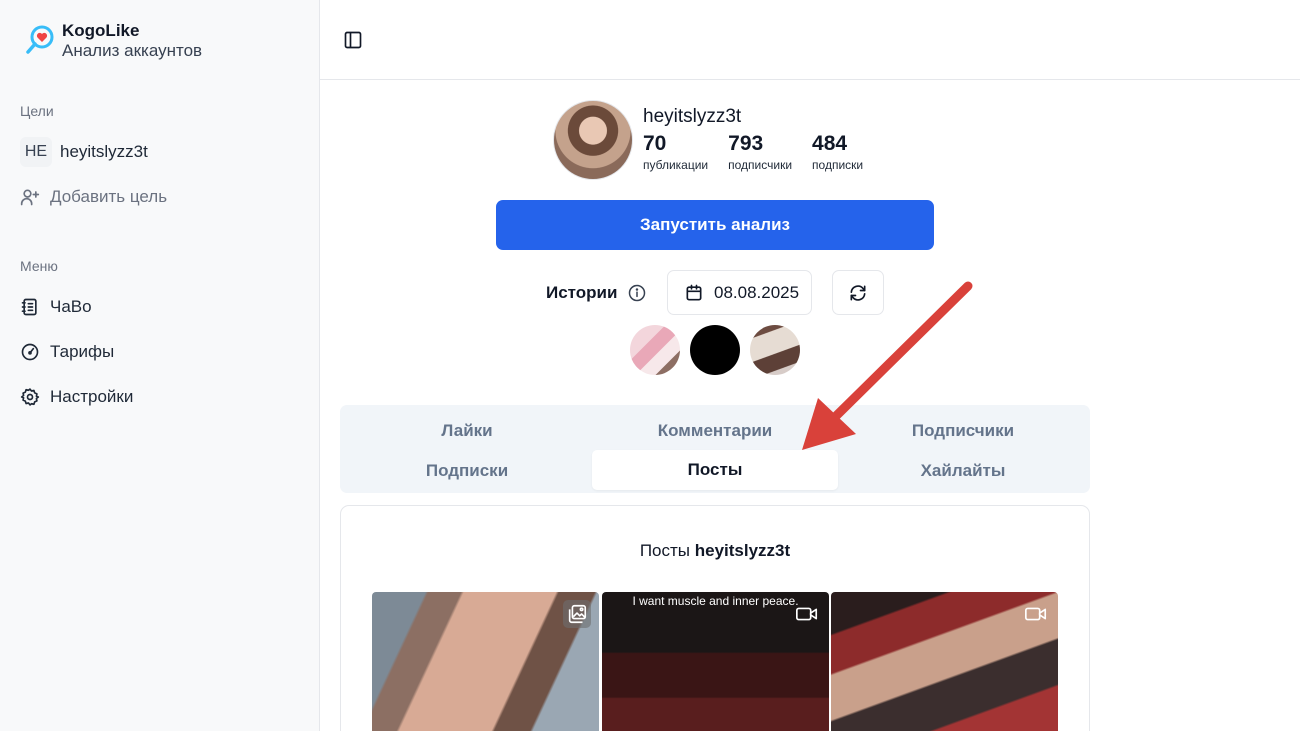  Describe the element at coordinates (30, 397) in the screenshot. I see `gear-icon` at that location.